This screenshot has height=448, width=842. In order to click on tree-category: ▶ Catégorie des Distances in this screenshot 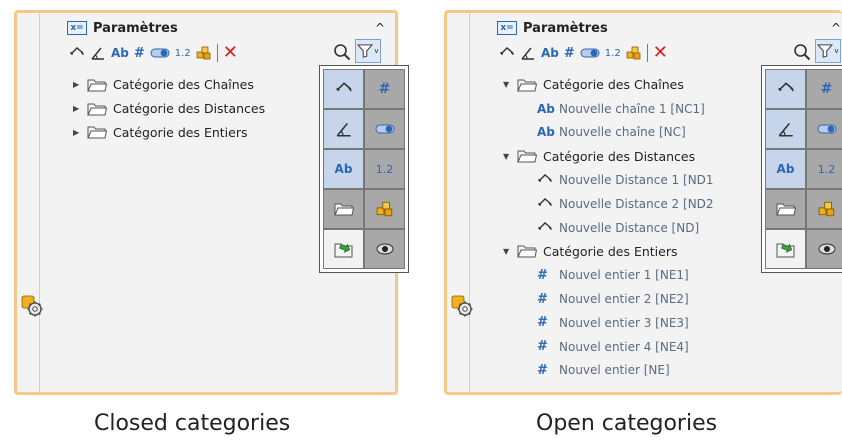, I will do `click(169, 109)`.